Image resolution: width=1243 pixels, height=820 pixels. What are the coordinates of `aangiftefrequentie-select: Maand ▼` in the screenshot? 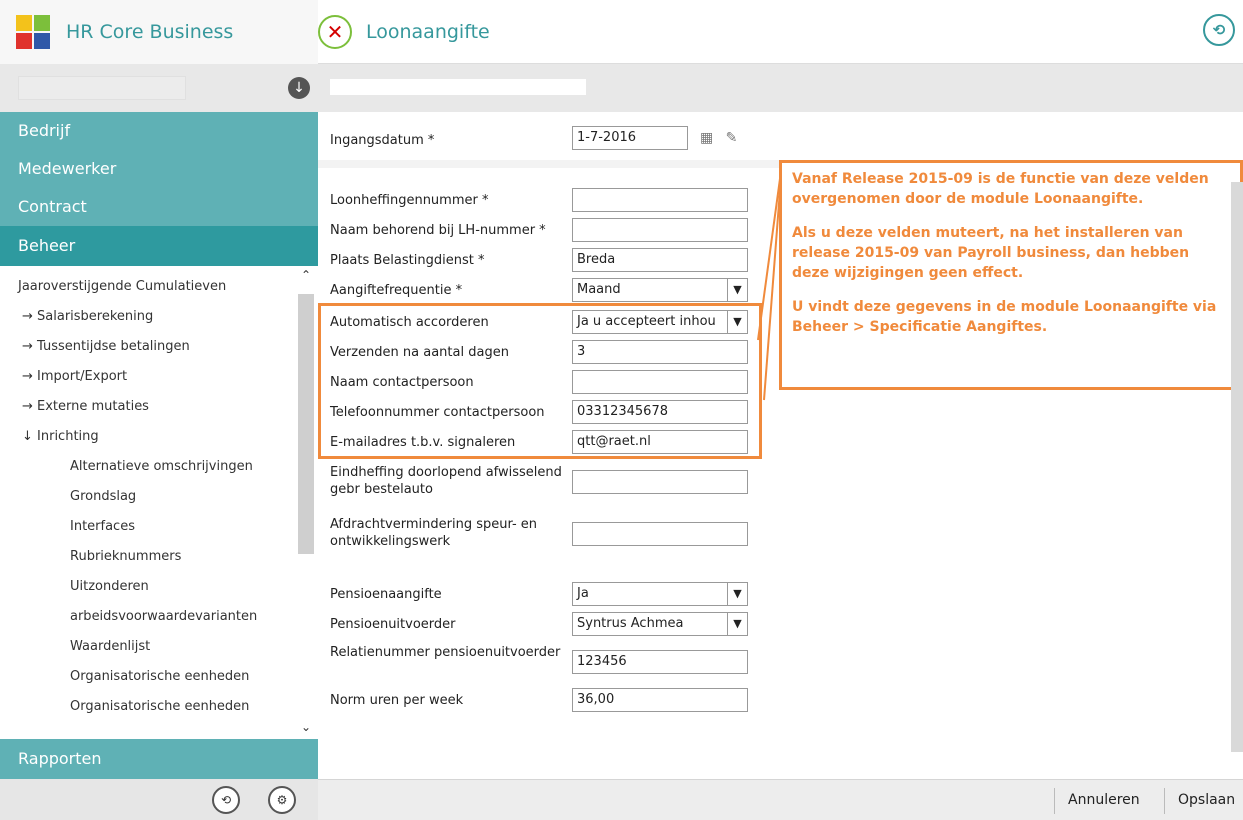 It's located at (660, 290).